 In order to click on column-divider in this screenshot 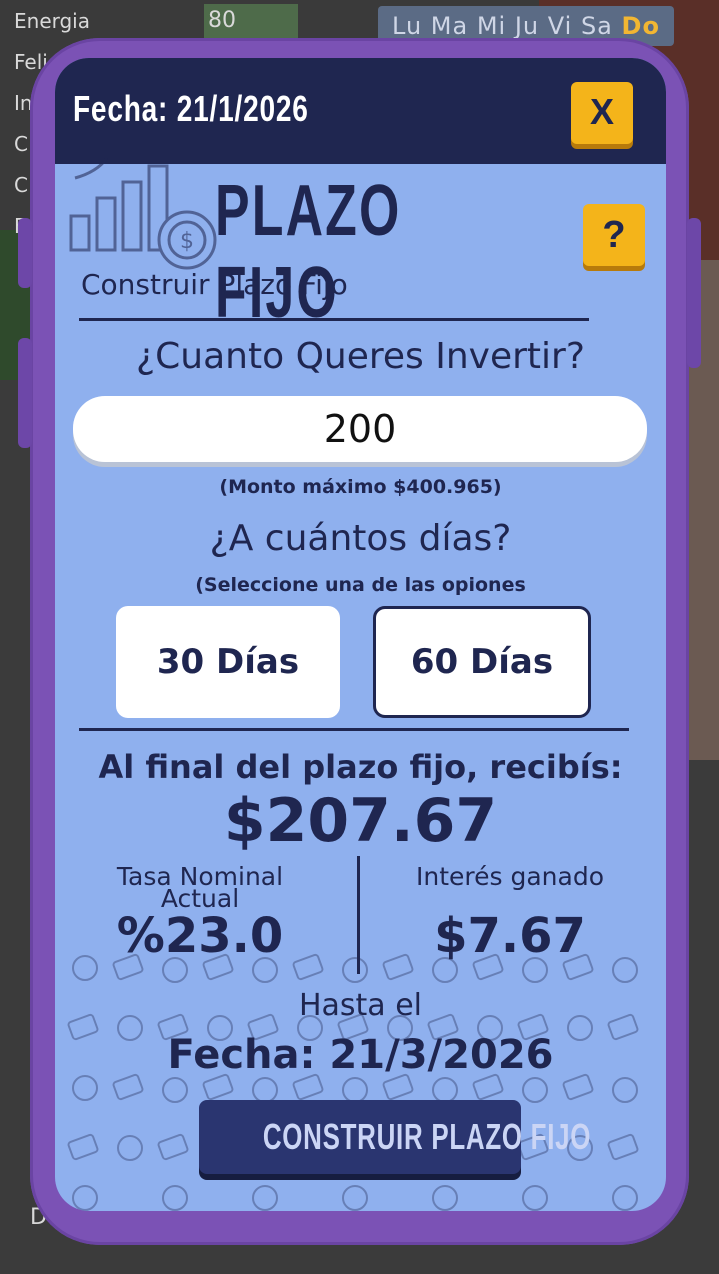, I will do `click(358, 915)`.